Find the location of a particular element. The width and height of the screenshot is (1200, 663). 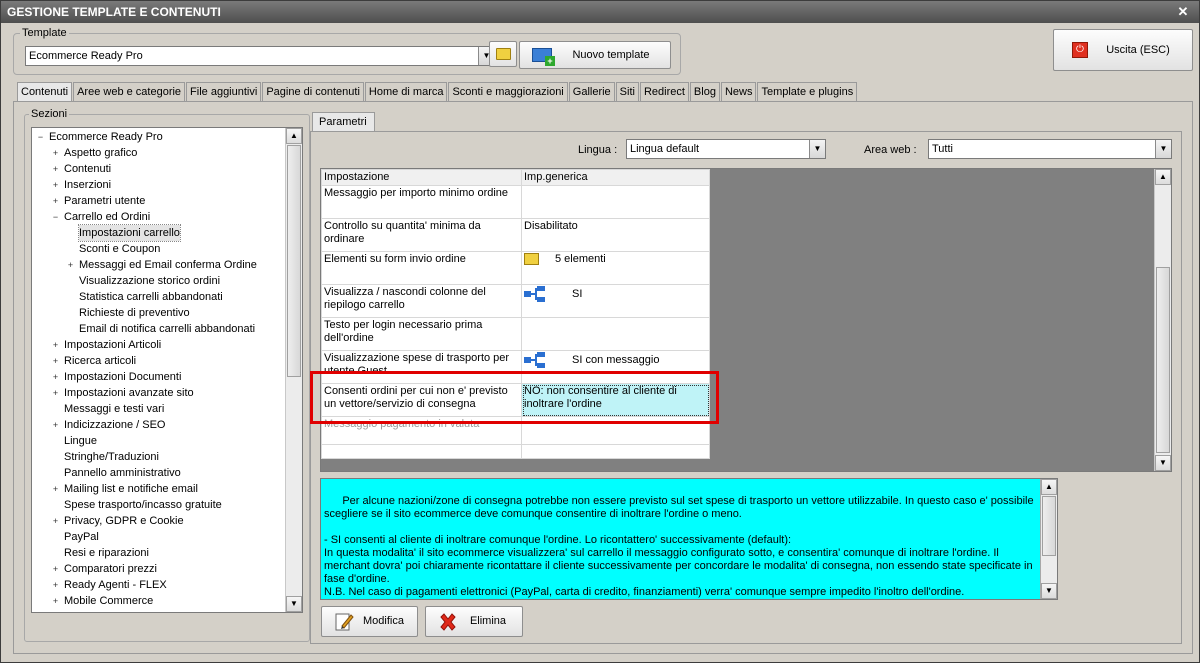

lingua-select: Lingua default ▼ is located at coordinates (726, 149).